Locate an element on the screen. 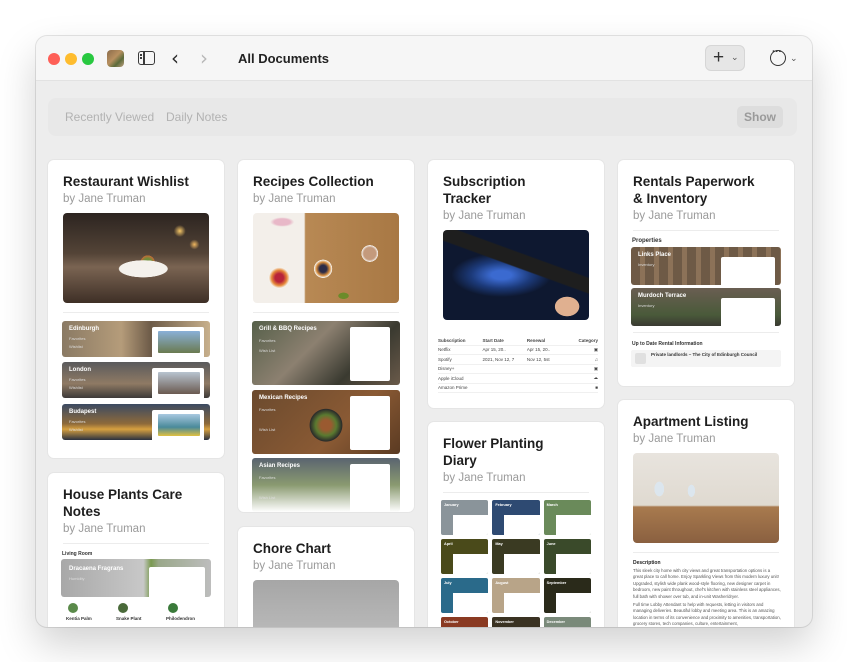  info-heading: Up to Date Rental Information is located at coordinates (667, 344).